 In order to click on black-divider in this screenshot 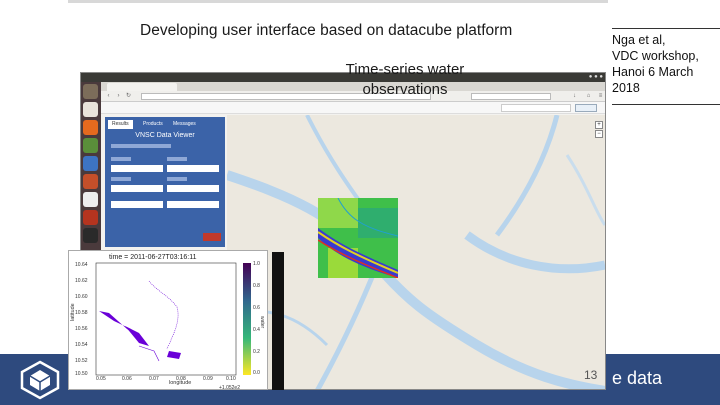, I will do `click(278, 321)`.